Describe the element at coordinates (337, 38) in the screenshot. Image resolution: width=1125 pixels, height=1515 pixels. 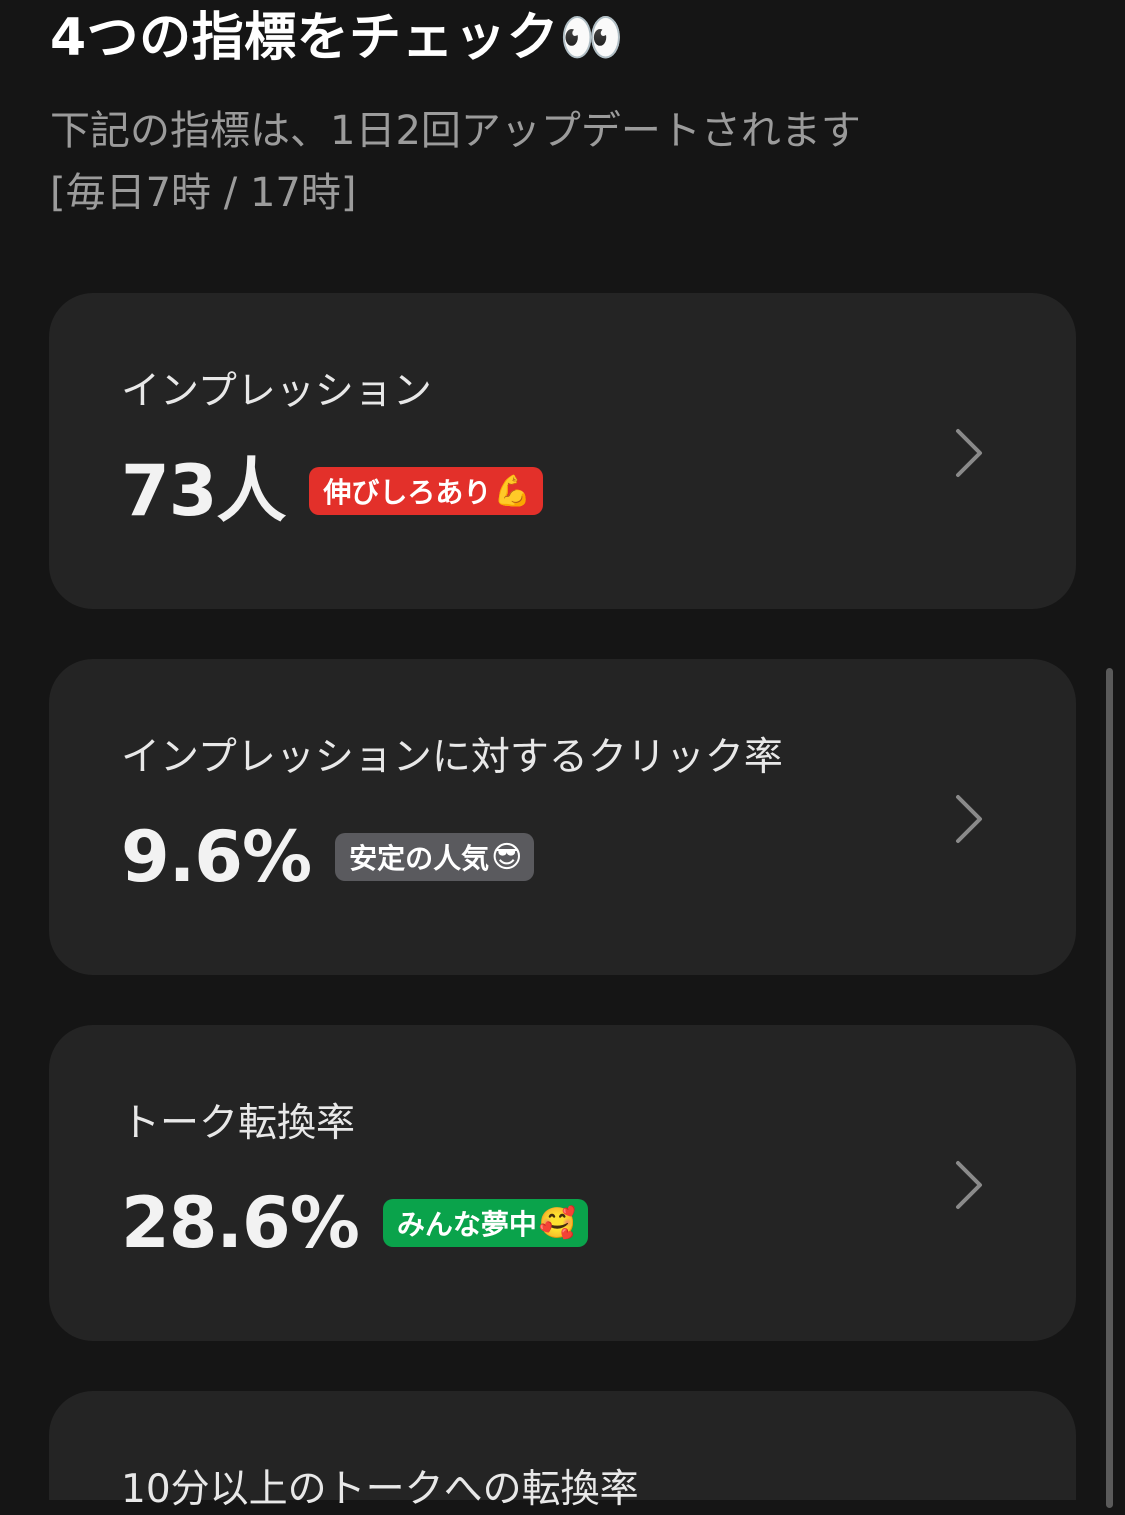
I see `page-title: 4つの指標をチェック👀` at that location.